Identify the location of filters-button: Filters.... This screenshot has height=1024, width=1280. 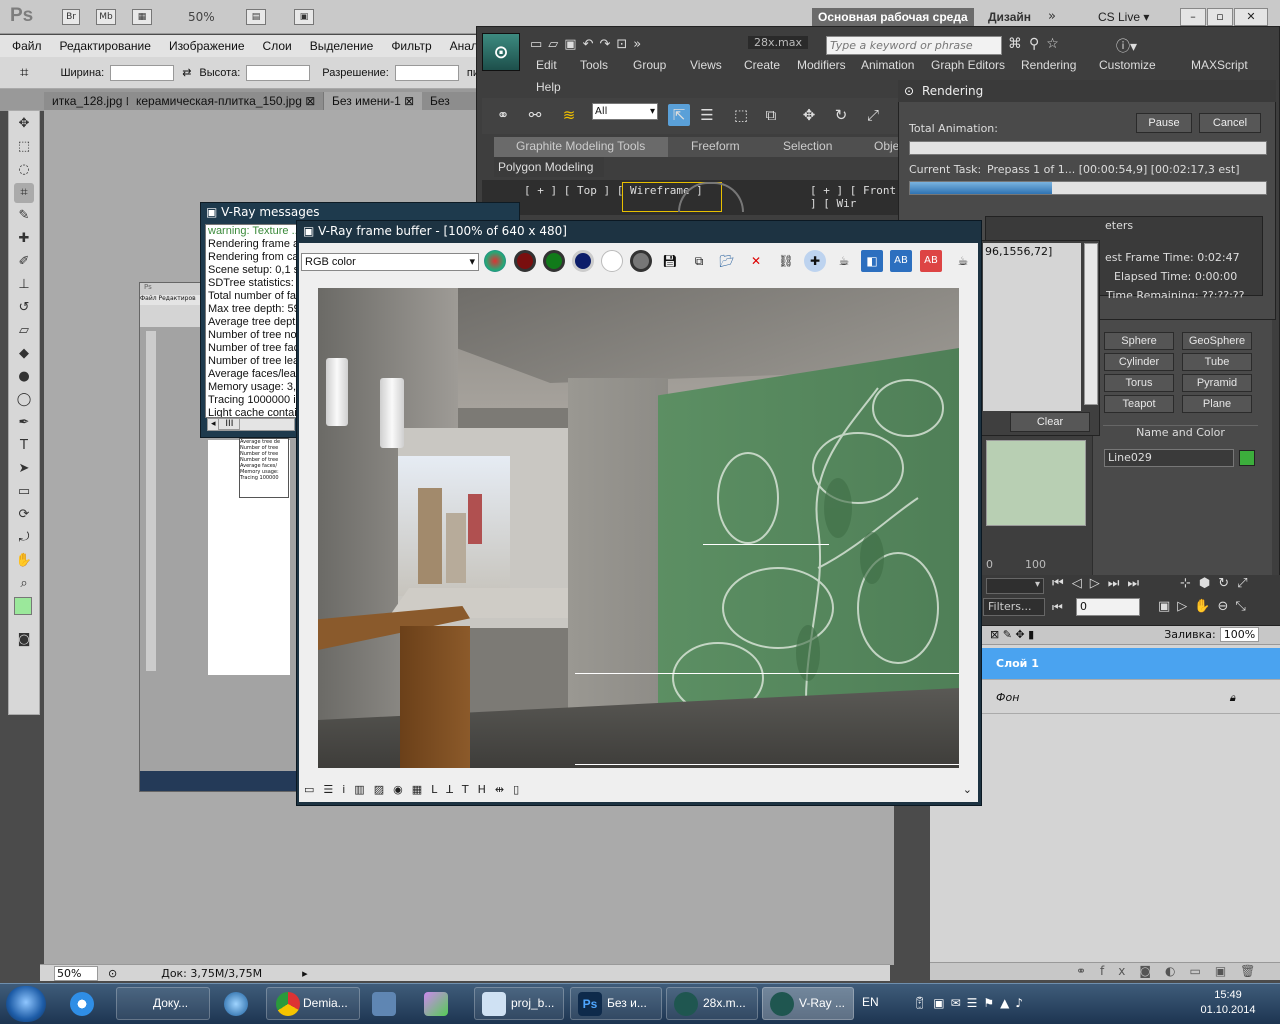
(1014, 607).